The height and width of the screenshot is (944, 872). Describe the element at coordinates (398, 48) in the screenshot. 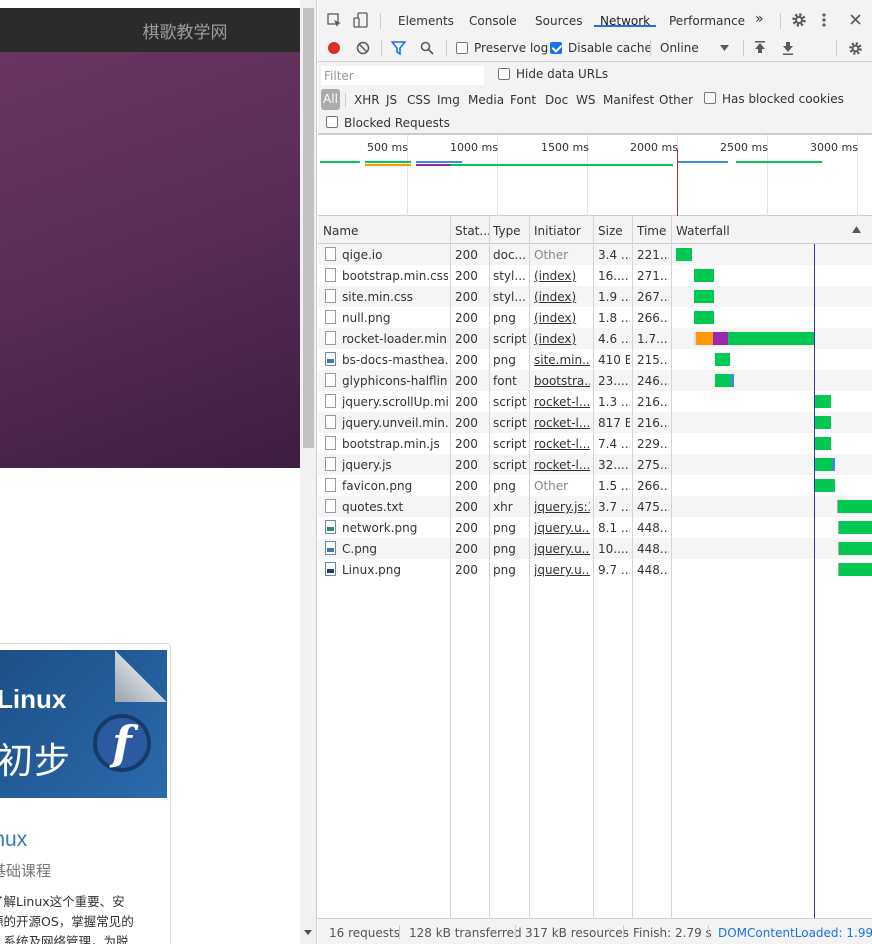

I see `filter-funnel-icon` at that location.